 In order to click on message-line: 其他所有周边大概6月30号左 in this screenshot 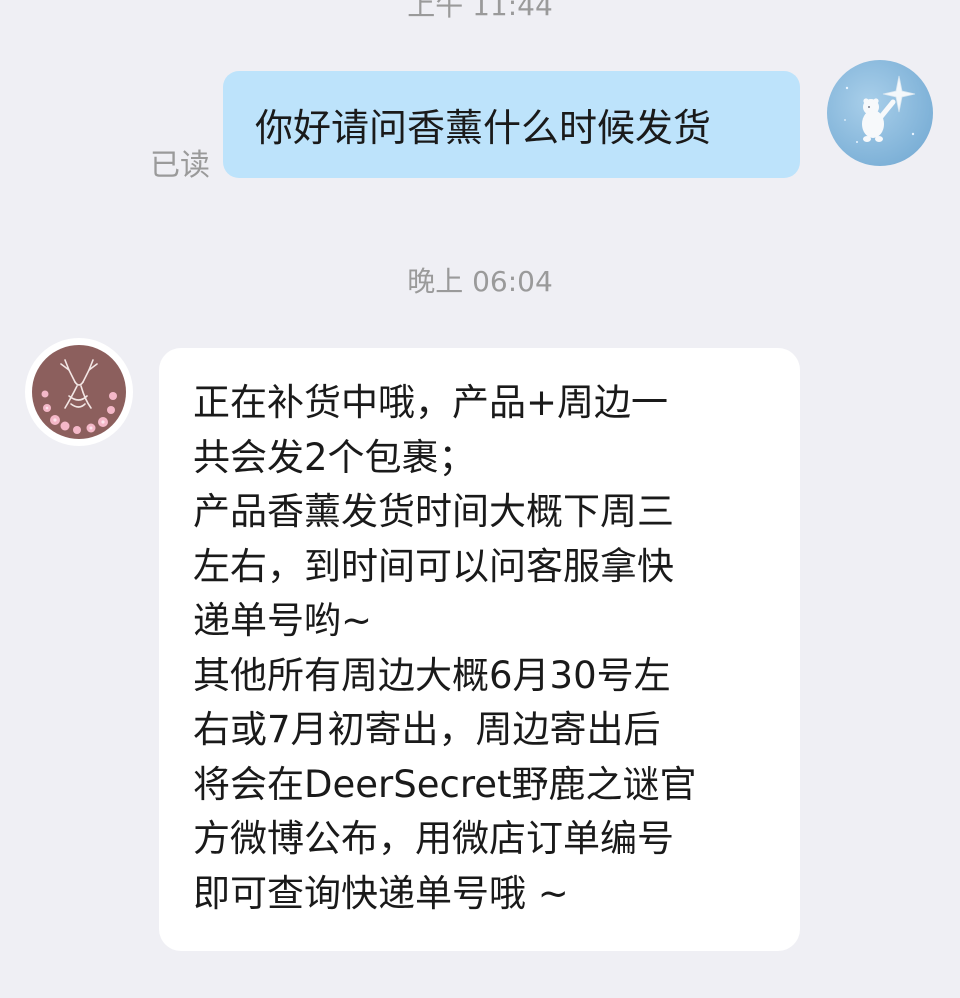, I will do `click(432, 675)`.